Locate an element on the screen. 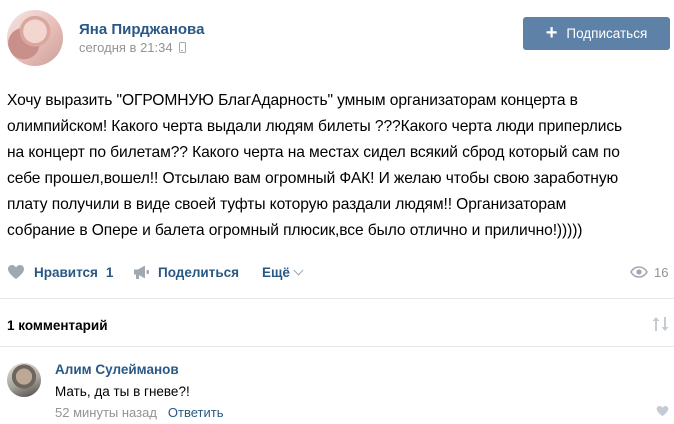 The width and height of the screenshot is (674, 424). comment-author: Алим Сулейманов is located at coordinates (117, 369).